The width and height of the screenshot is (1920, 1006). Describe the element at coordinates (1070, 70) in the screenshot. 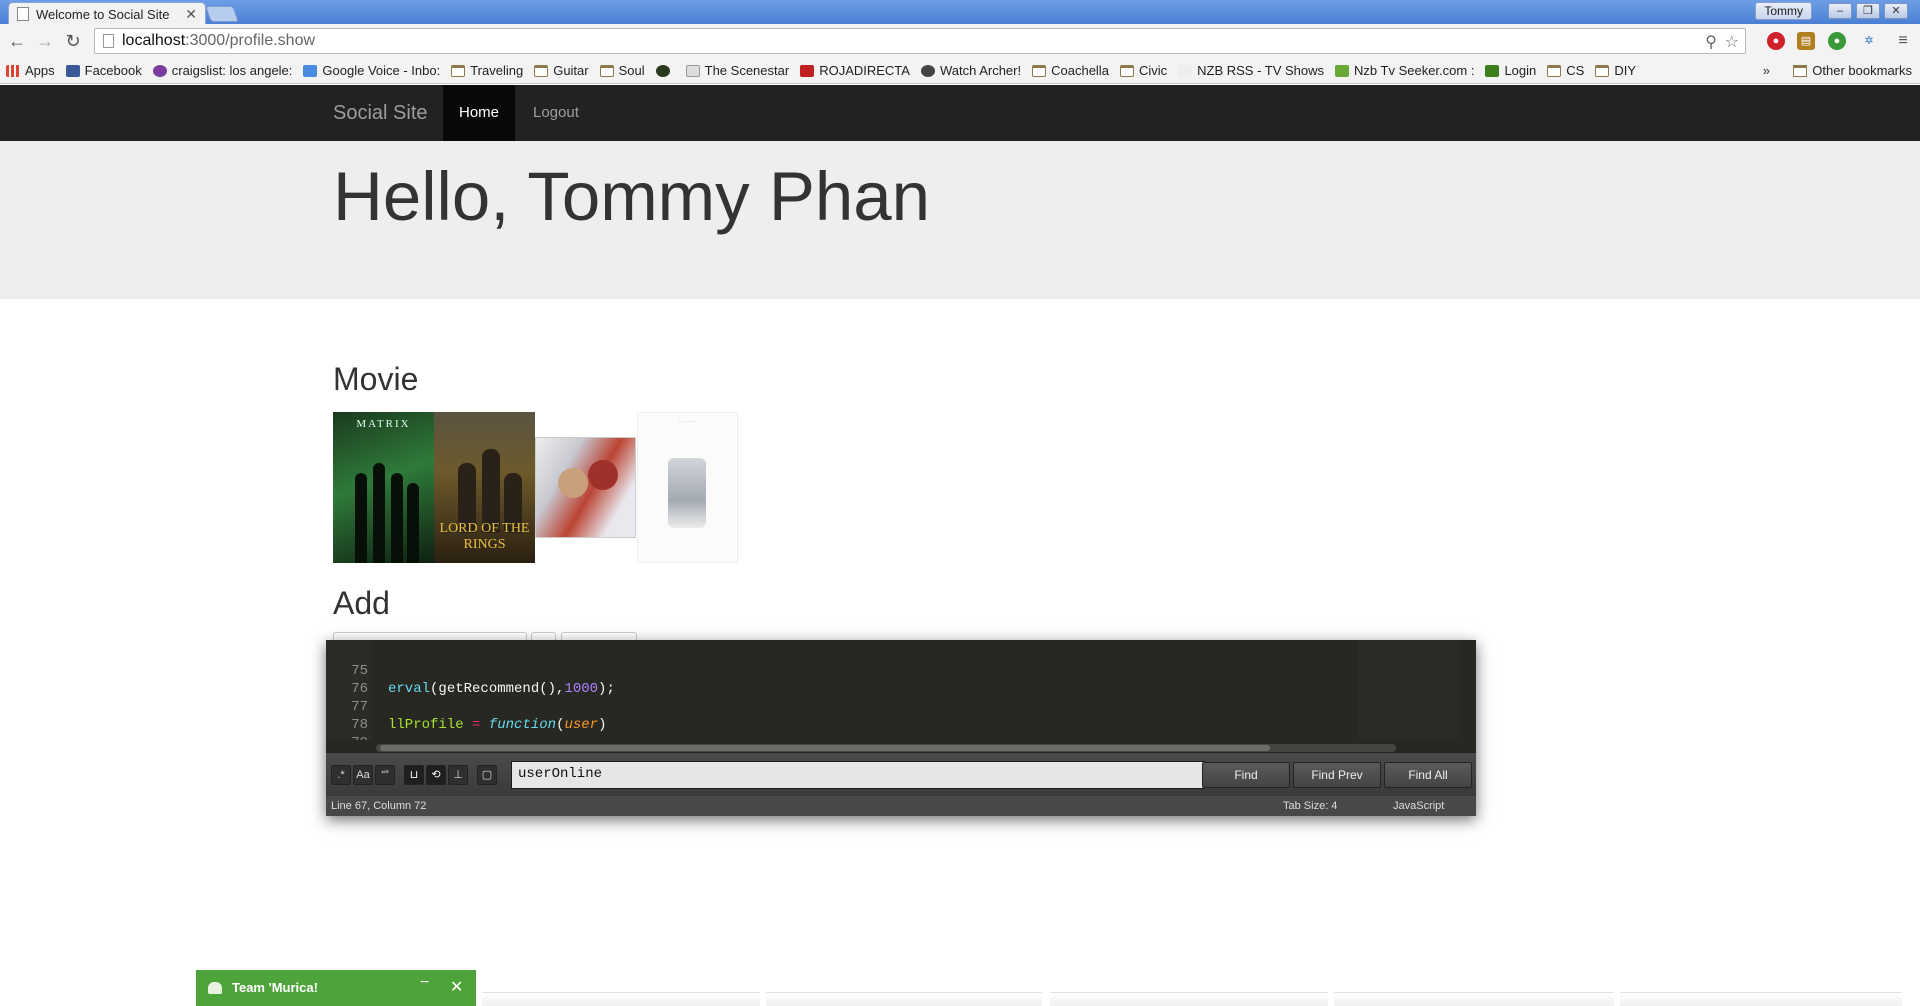

I see `bookmark-folder-coachella: Coachella` at that location.